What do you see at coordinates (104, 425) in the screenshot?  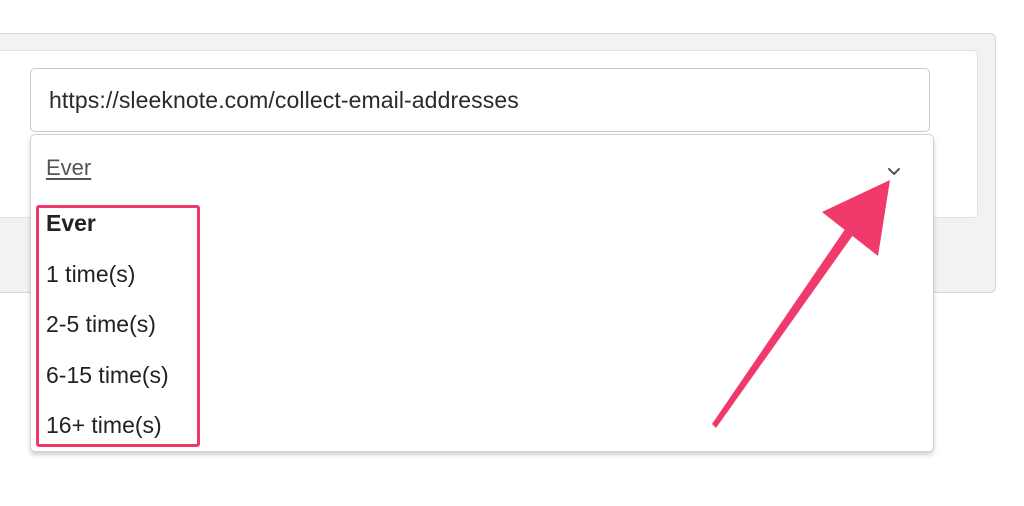 I see `dropdown-option-16-plus-times: 16+ time(s)` at bounding box center [104, 425].